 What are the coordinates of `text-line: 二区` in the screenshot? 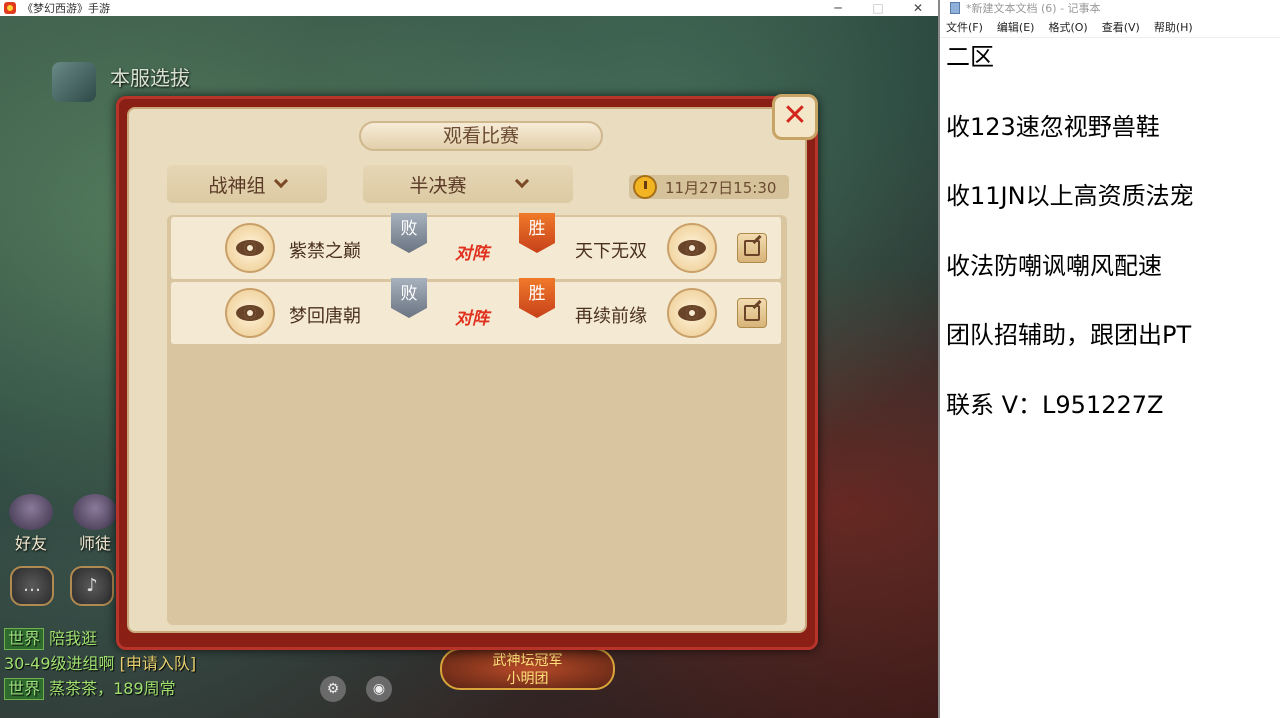 It's located at (970, 57).